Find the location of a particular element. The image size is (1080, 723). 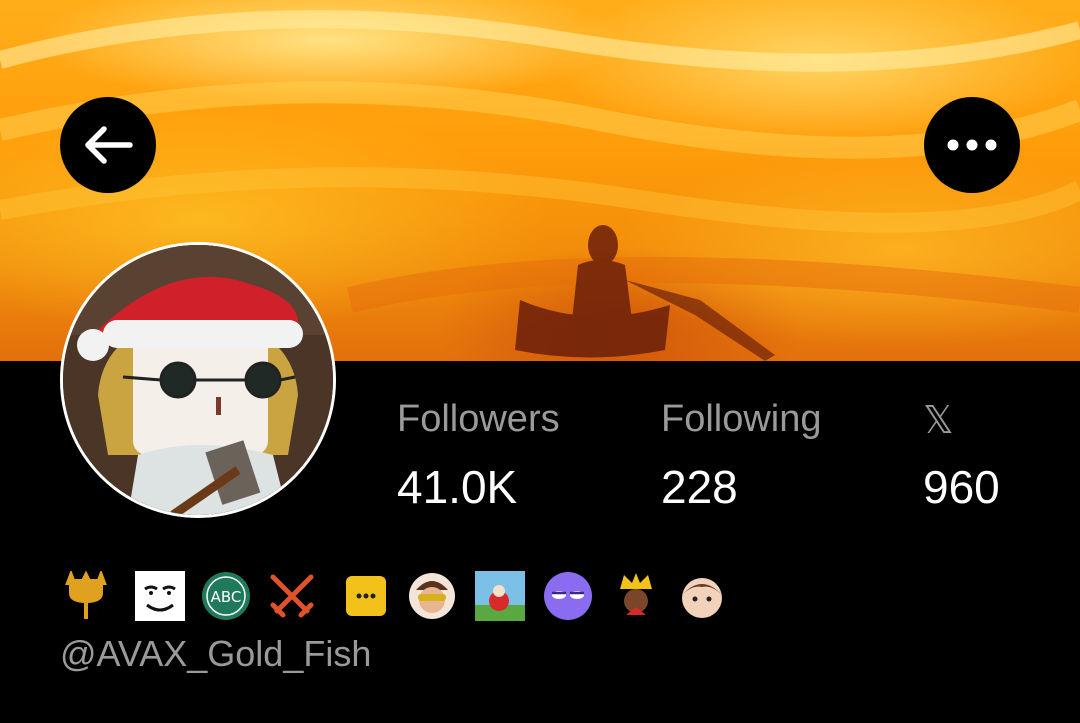

purple-face-icon is located at coordinates (568, 596).